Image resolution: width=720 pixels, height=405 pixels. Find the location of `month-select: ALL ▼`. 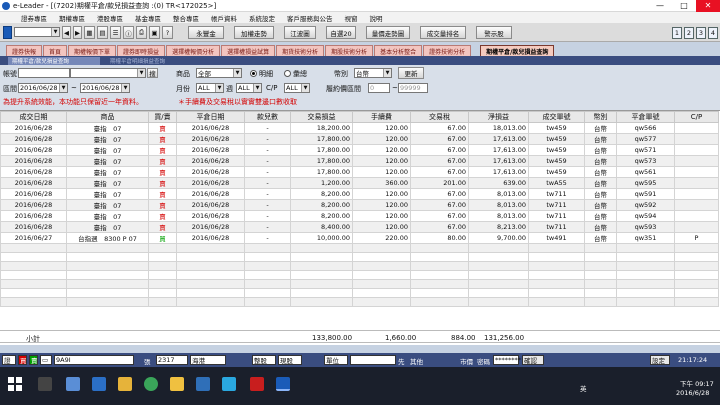

month-select: ALL ▼ is located at coordinates (210, 88).